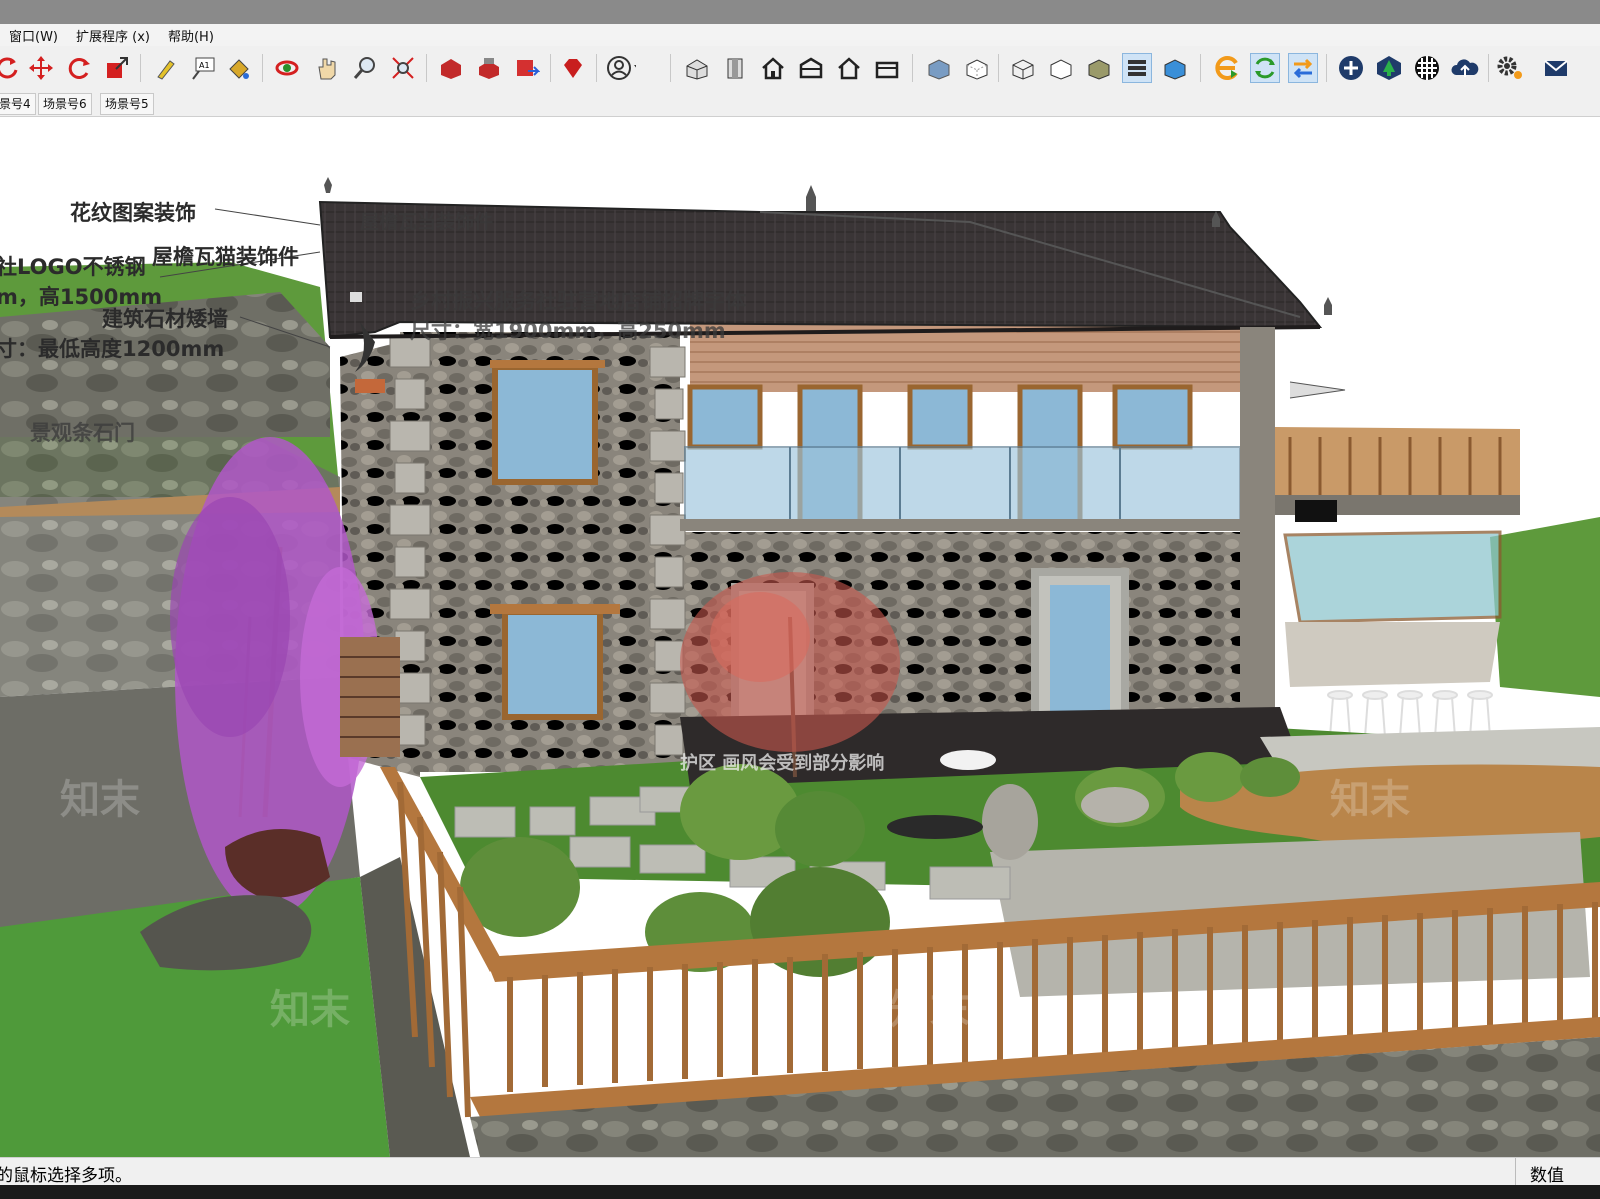 The height and width of the screenshot is (1199, 1600). I want to click on window-title-bar, so click(800, 12).